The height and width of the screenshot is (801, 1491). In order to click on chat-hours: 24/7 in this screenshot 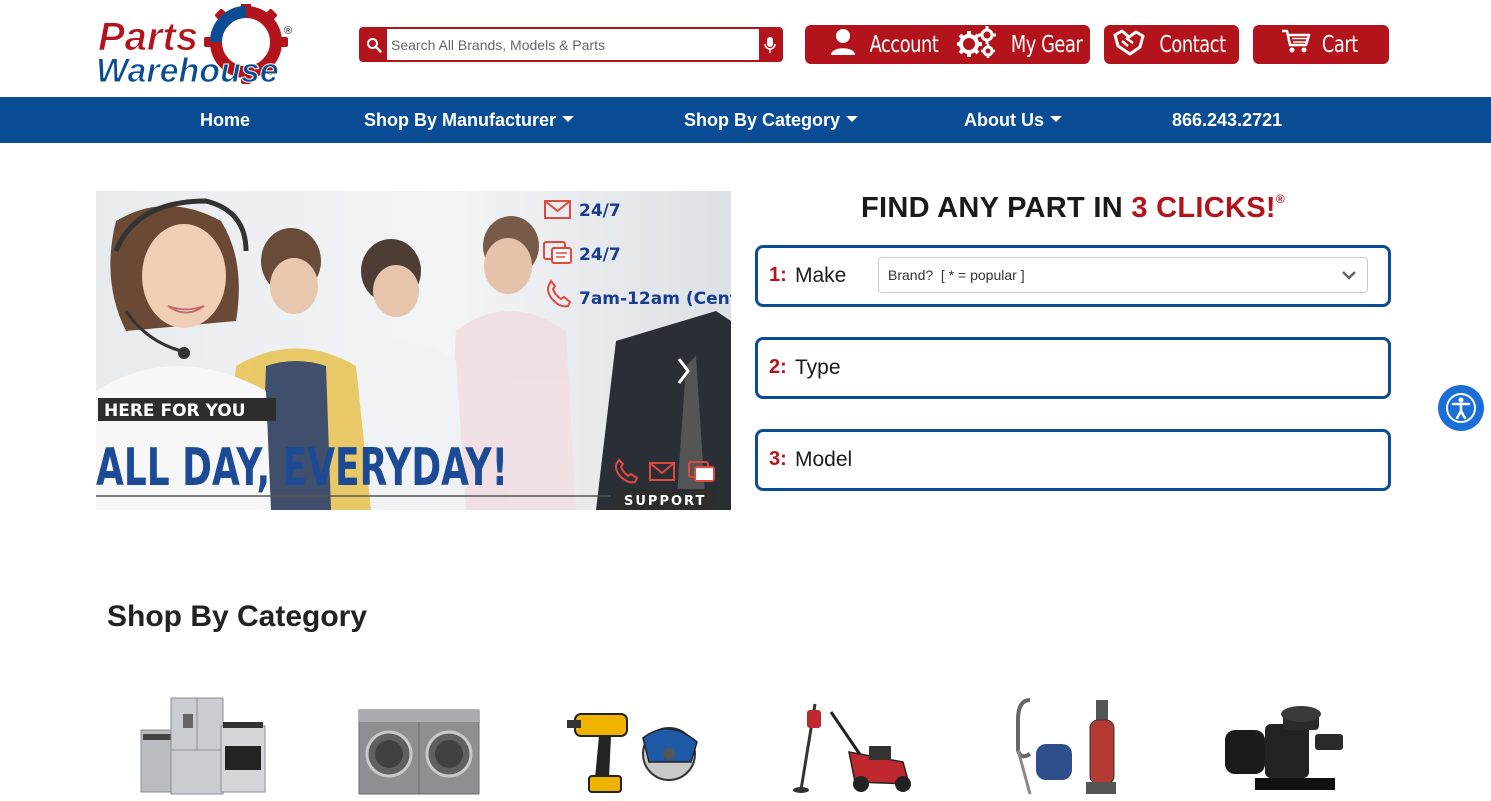, I will do `click(600, 255)`.